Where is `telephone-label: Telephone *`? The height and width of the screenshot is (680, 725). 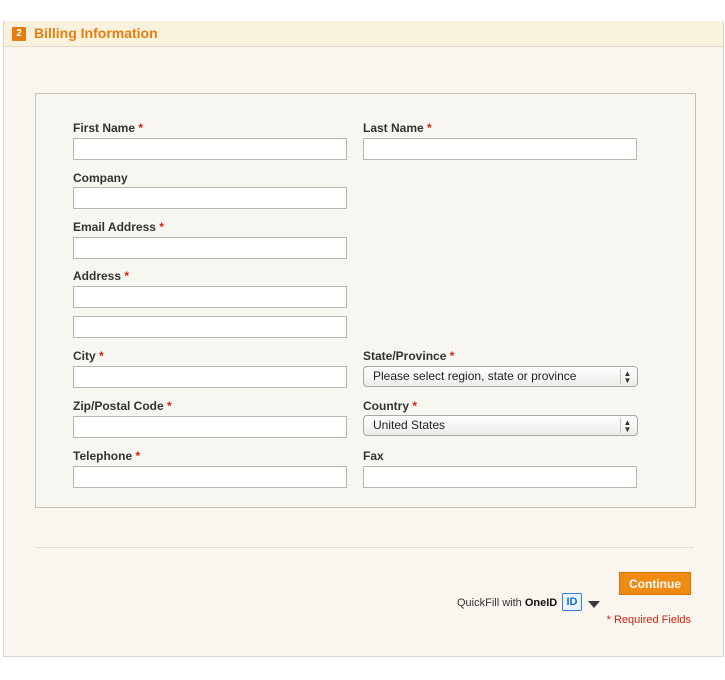
telephone-label: Telephone * is located at coordinates (106, 456).